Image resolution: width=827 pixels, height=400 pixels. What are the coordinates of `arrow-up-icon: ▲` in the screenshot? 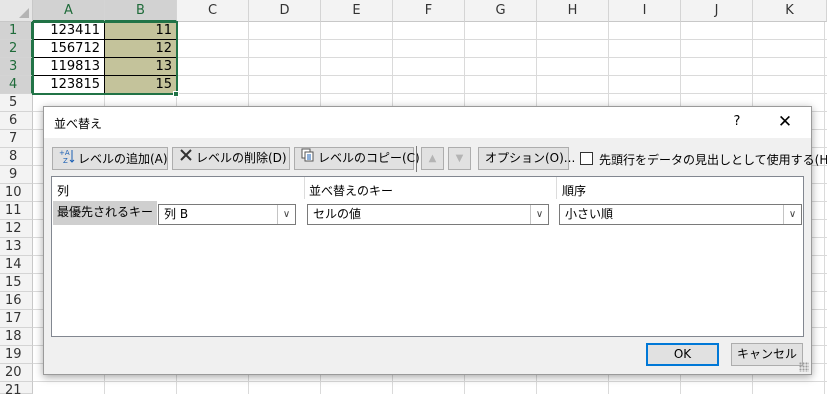 It's located at (432, 158).